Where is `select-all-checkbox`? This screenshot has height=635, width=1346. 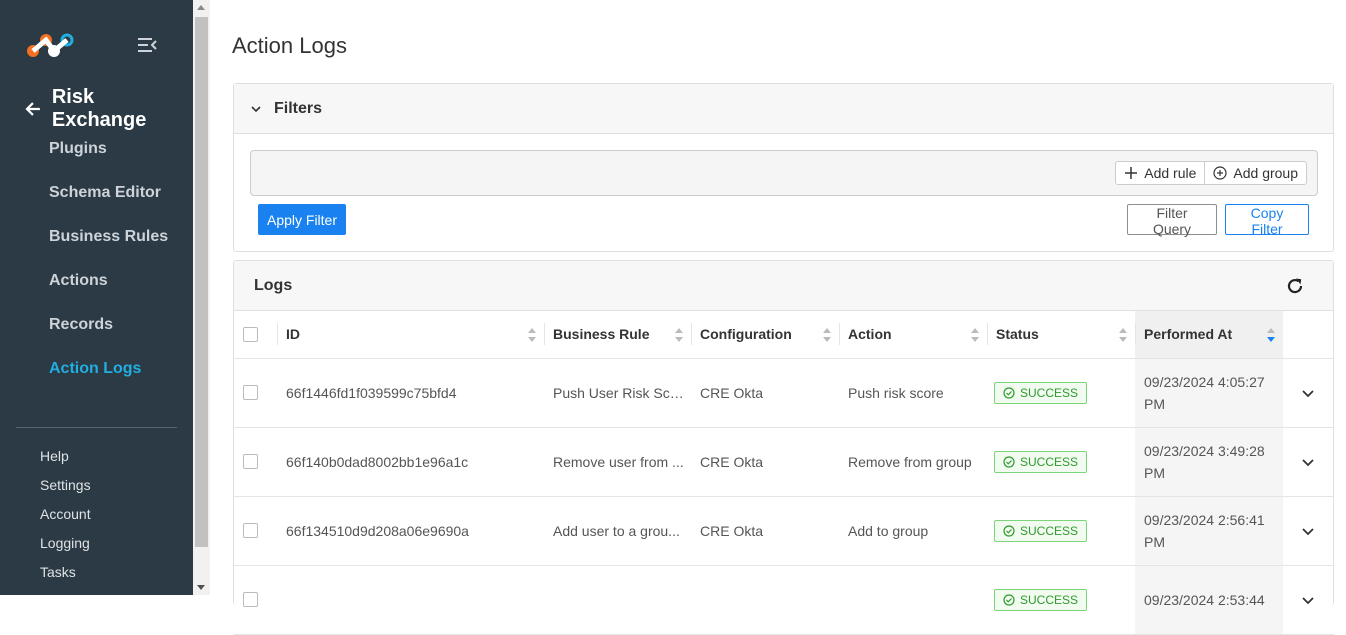
select-all-checkbox is located at coordinates (250, 334).